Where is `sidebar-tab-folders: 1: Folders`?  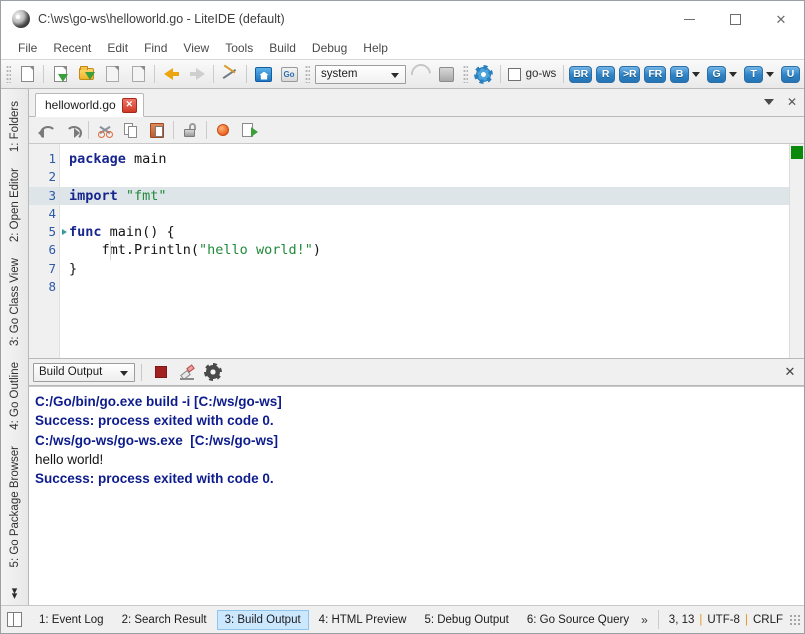 sidebar-tab-folders: 1: Folders is located at coordinates (15, 126).